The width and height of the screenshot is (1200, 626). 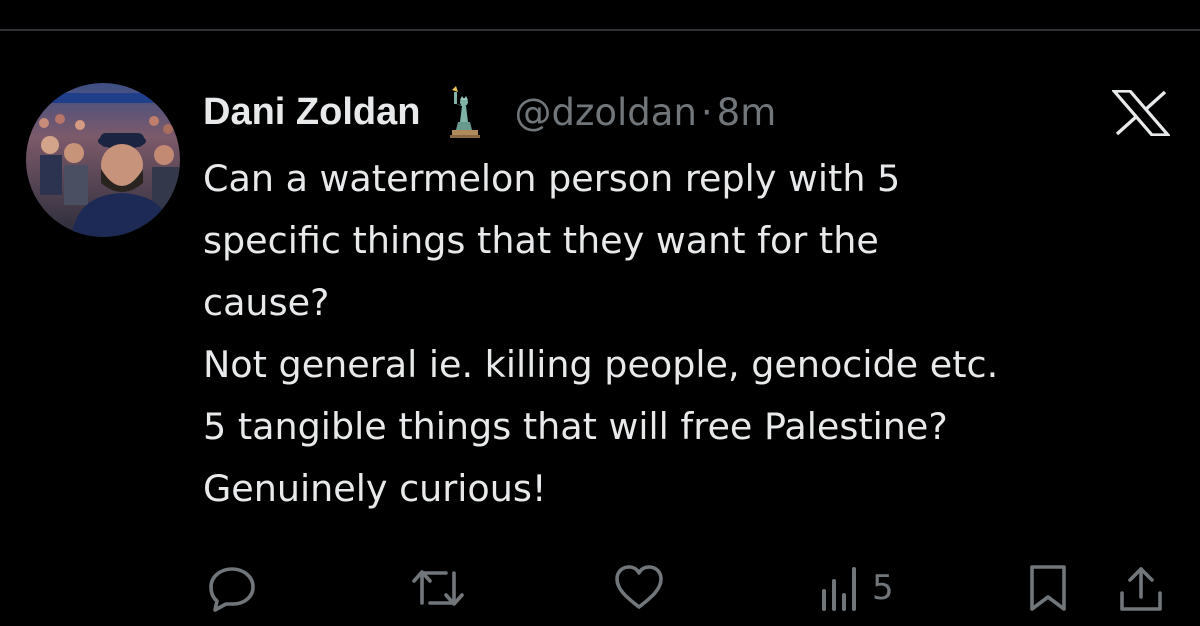 I want to click on reply-button, so click(x=232, y=588).